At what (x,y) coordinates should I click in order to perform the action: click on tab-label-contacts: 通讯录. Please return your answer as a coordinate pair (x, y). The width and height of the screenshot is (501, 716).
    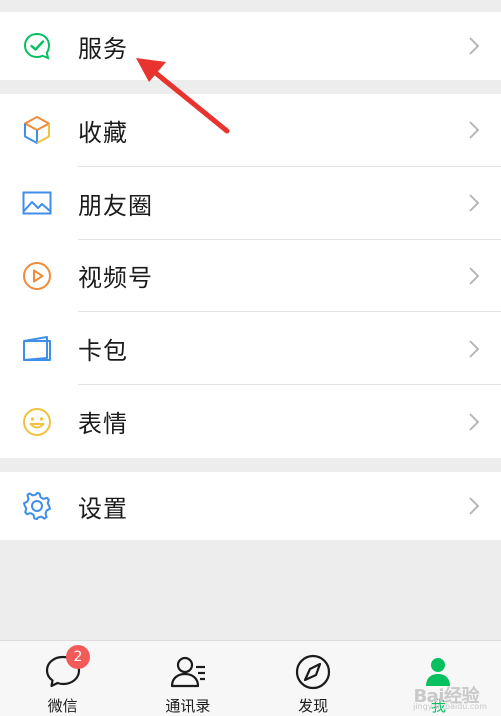
    Looking at the image, I should click on (188, 706).